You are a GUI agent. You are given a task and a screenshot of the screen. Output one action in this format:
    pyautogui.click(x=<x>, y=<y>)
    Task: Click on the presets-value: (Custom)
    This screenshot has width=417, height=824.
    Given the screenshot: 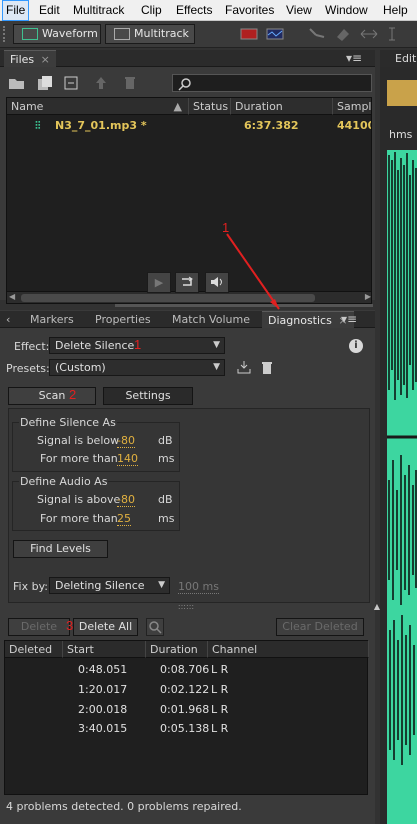 What is the action you would take?
    pyautogui.click(x=80, y=367)
    